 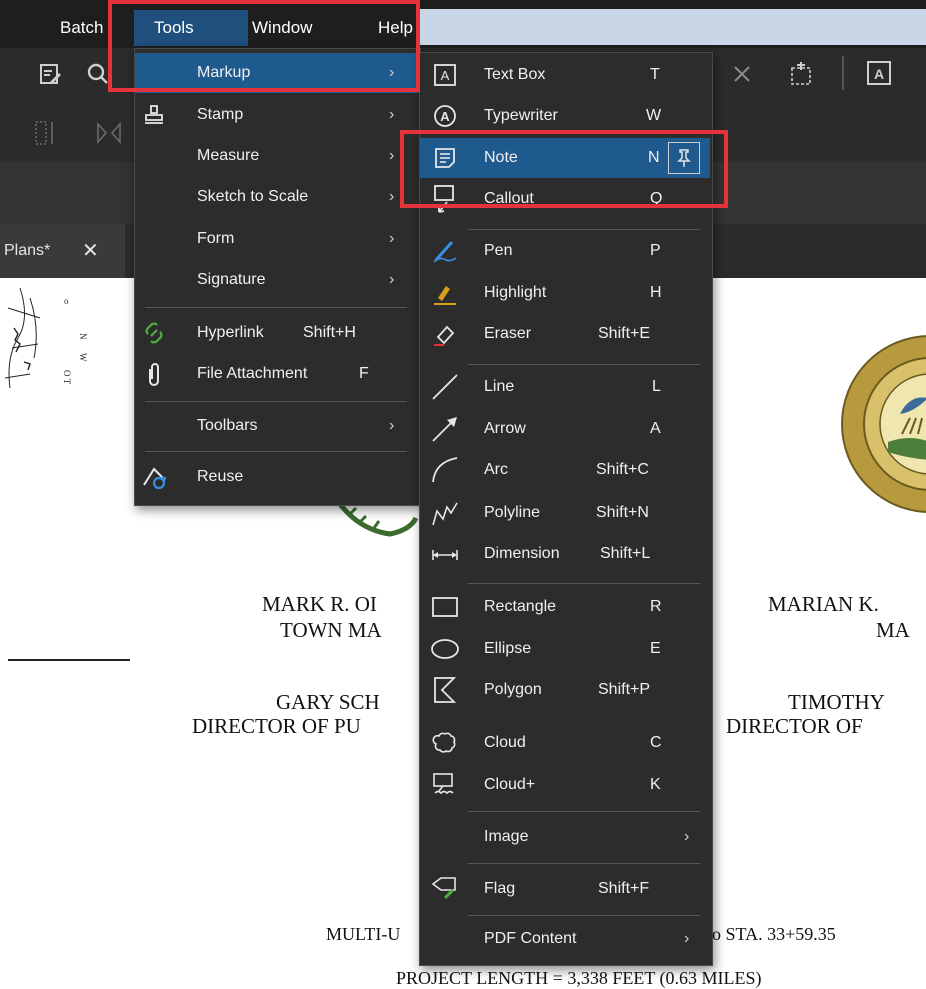 I want to click on menu-item-shortcut: H, so click(x=656, y=292).